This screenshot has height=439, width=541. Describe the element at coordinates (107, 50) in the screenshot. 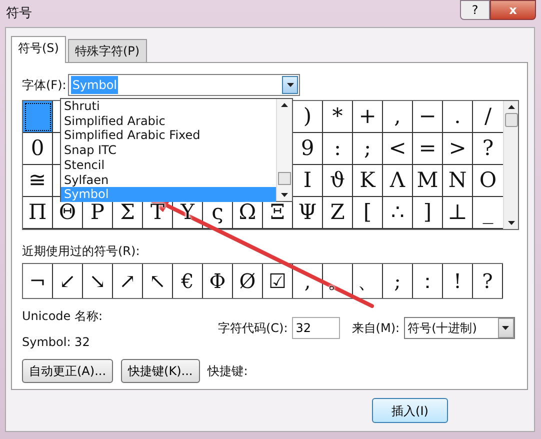

I see `tab: 特殊字符(P)` at that location.